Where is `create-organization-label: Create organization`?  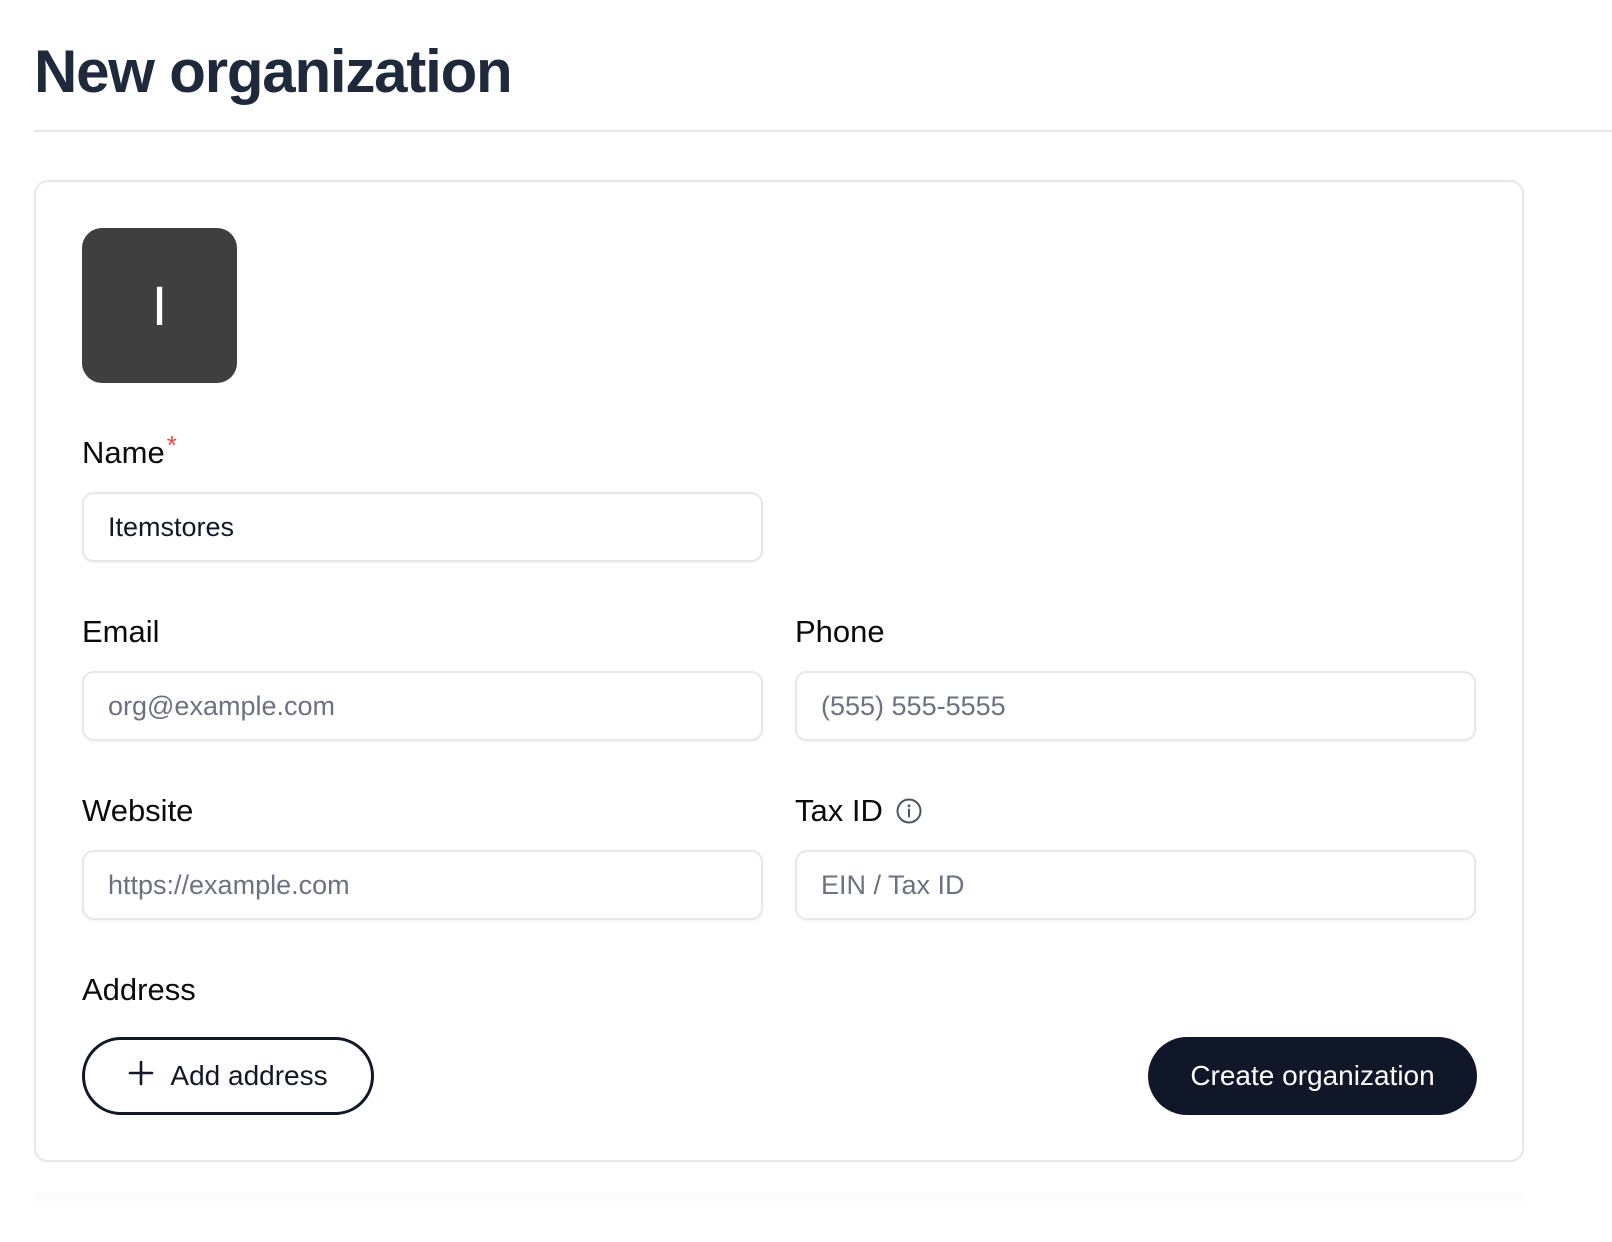 create-organization-label: Create organization is located at coordinates (1312, 1075).